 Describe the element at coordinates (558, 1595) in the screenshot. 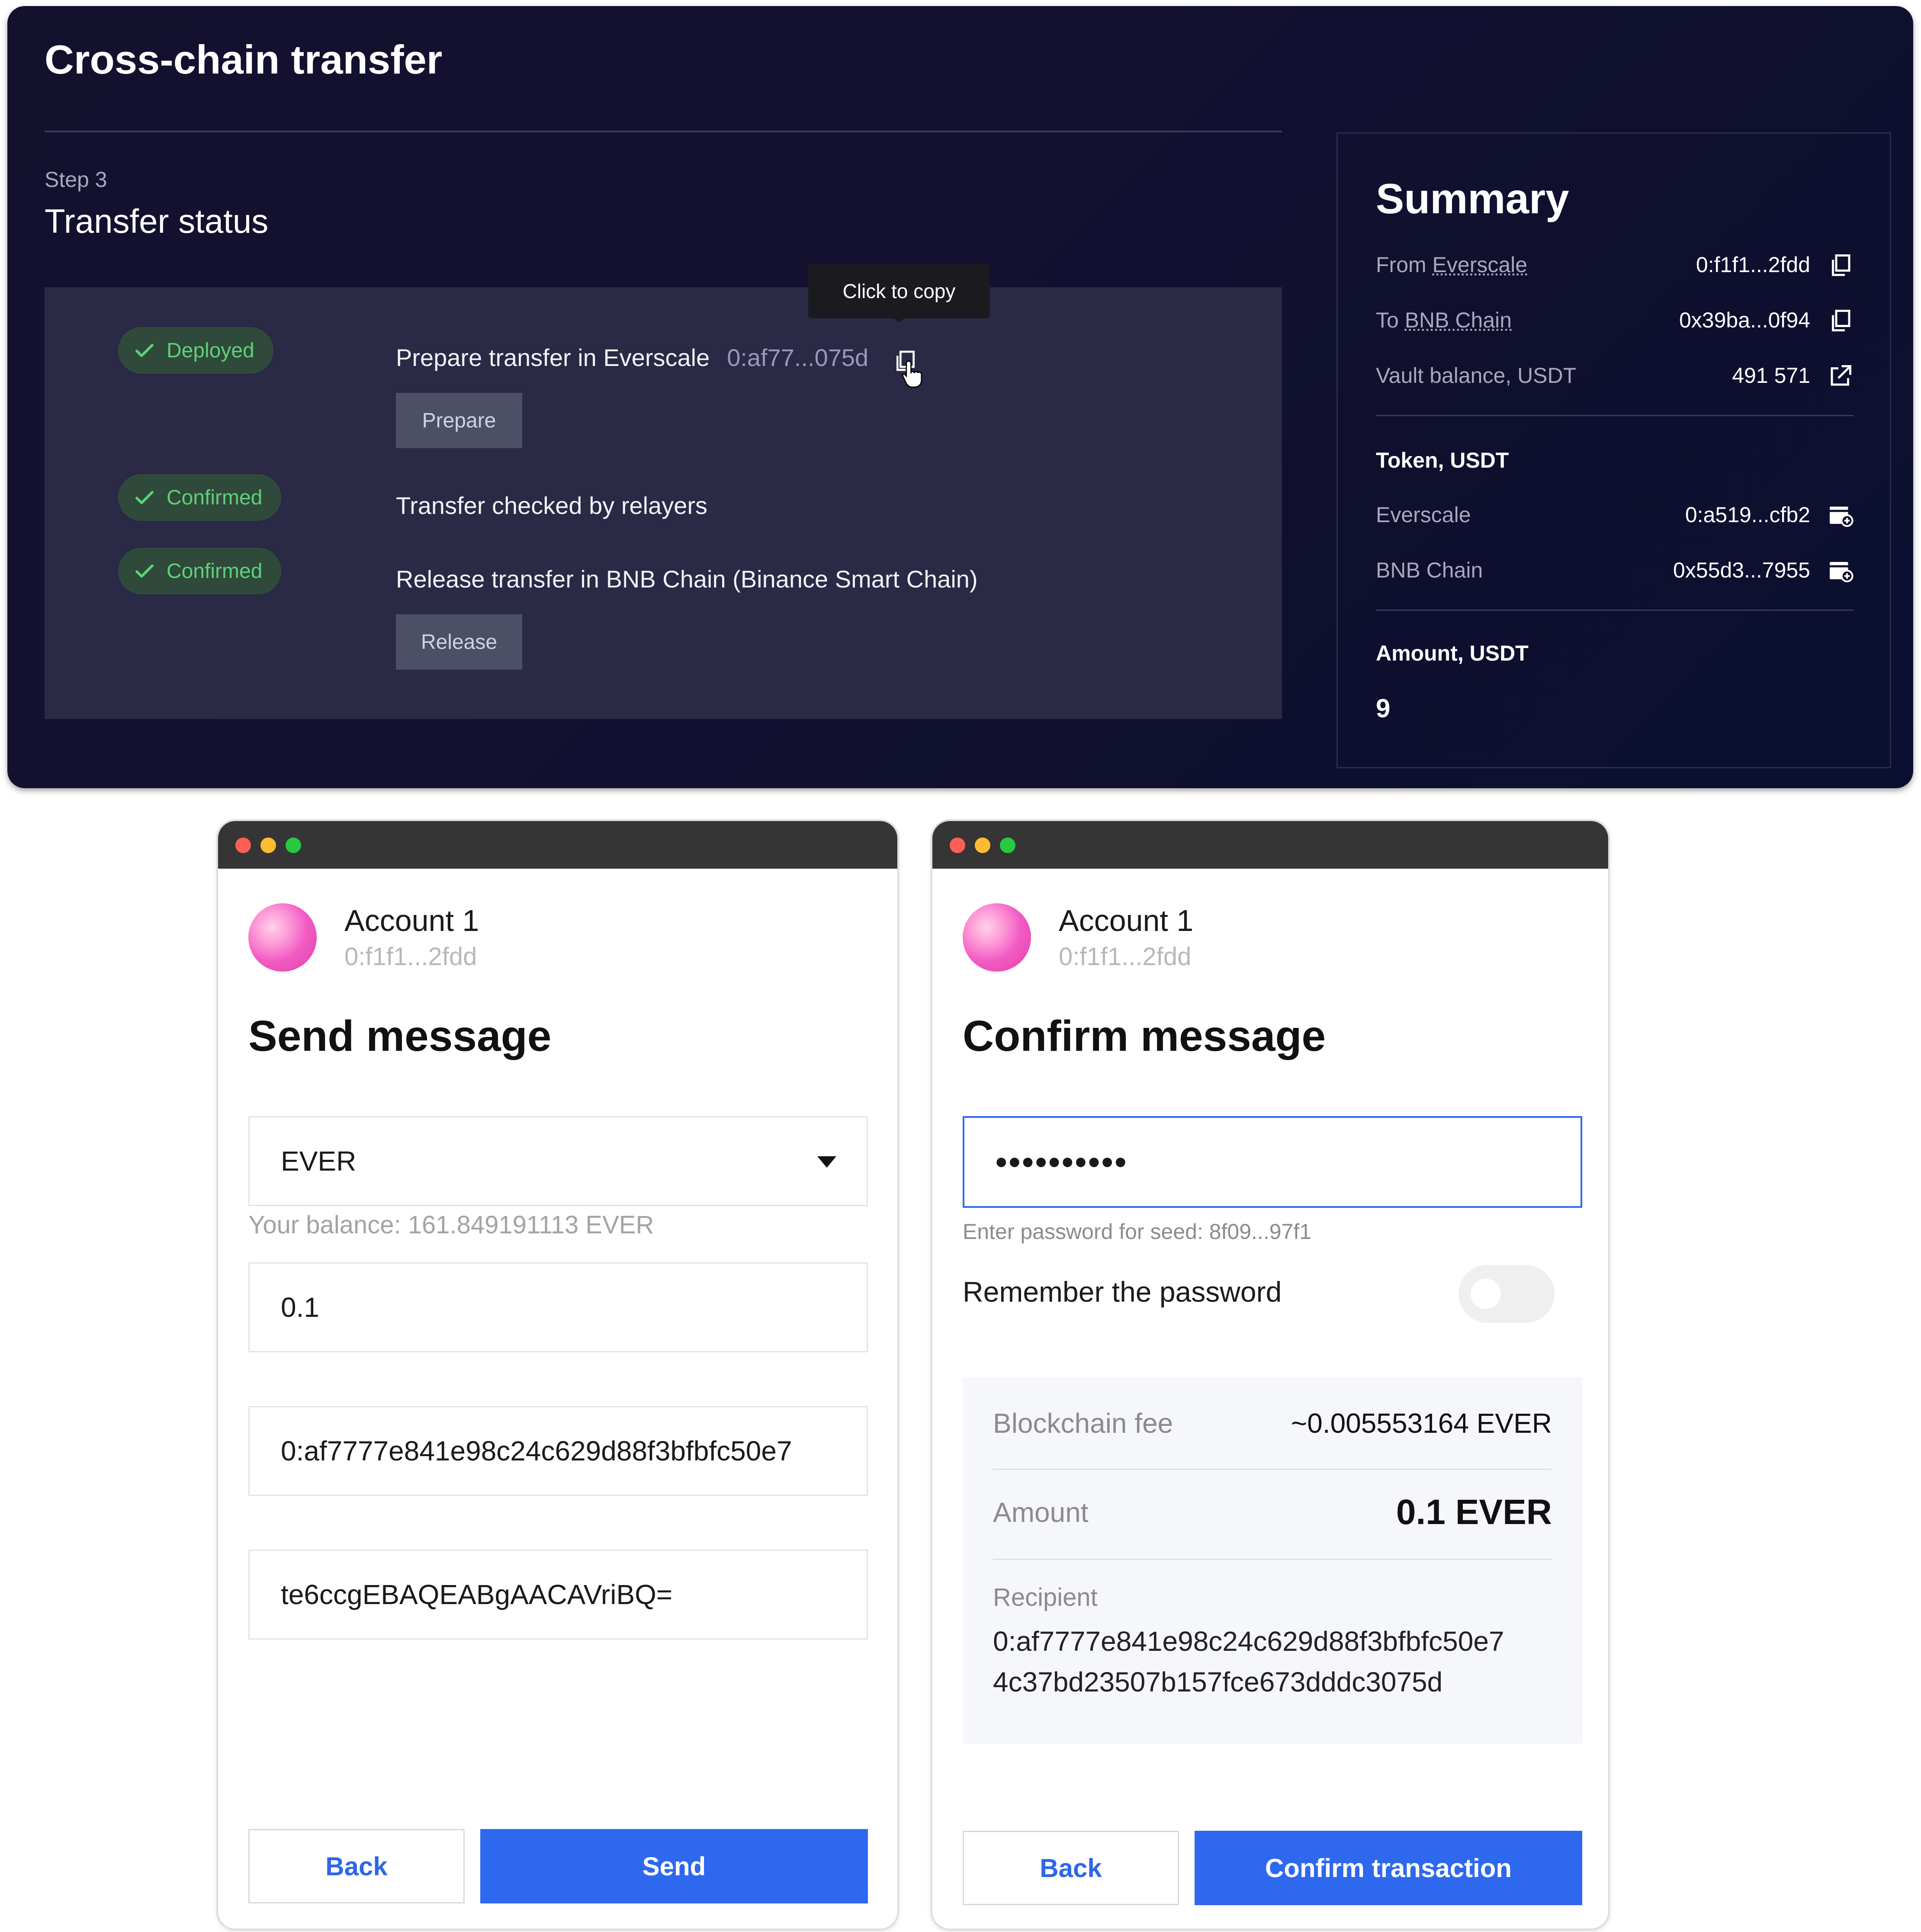

I see `comment-input: te6ccgEBAQEABgAACAVriBQ=` at that location.